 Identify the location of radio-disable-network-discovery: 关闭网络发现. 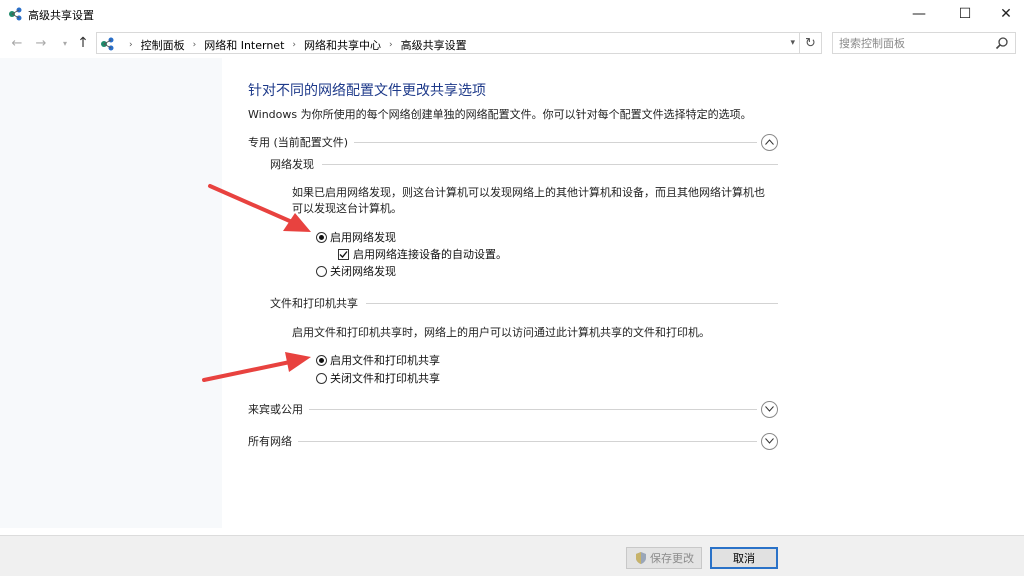
(356, 271).